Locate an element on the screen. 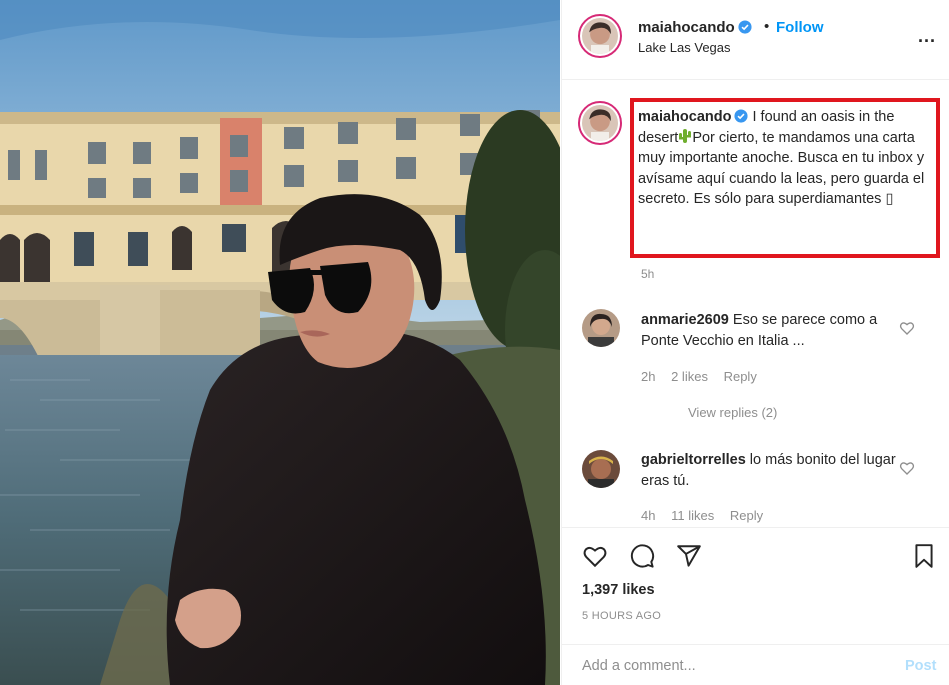  comment-username: anmarie2609 is located at coordinates (685, 320).